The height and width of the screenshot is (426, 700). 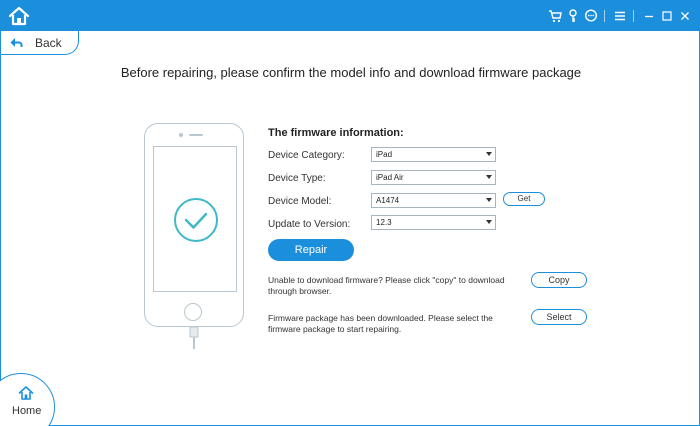 I want to click on phone-home-button, so click(x=193, y=312).